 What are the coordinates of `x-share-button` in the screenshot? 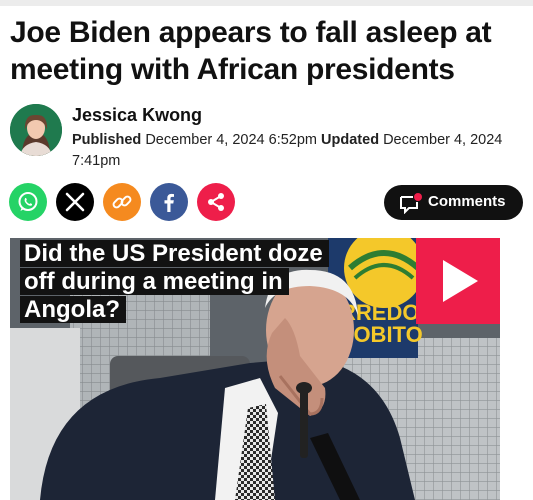 It's located at (75, 202).